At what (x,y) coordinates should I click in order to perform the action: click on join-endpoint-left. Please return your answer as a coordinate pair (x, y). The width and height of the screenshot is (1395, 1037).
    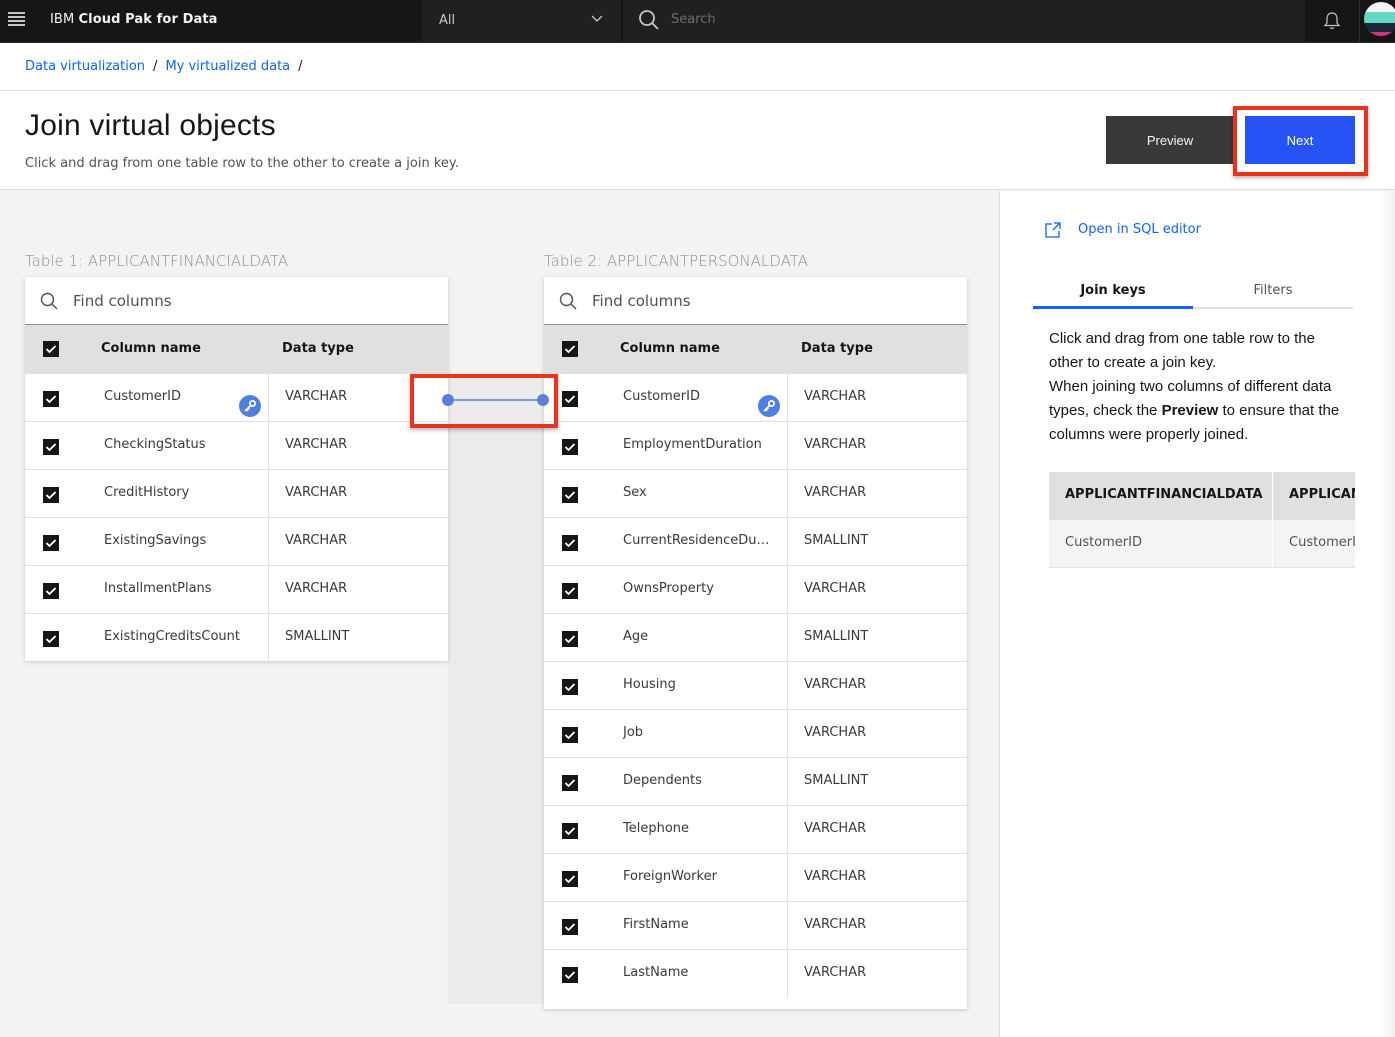
    Looking at the image, I should click on (448, 400).